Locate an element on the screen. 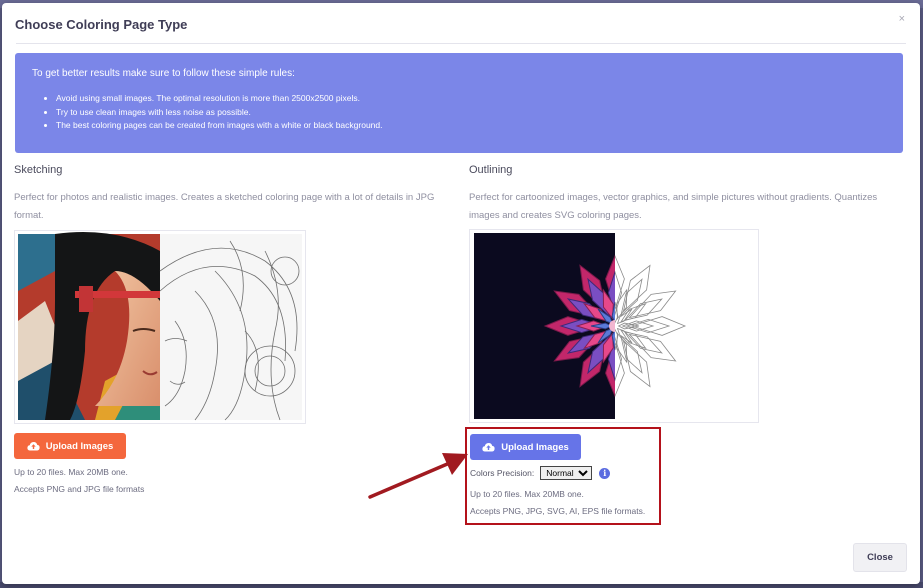  outlining-upload-button: Upload Images is located at coordinates (525, 447).